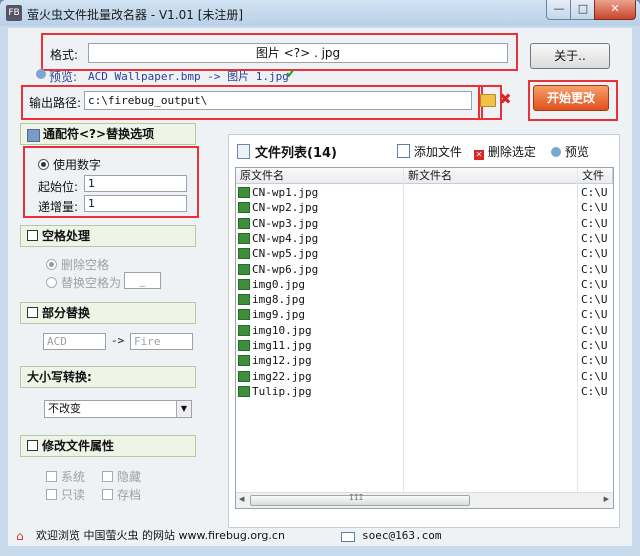 Image resolution: width=640 pixels, height=556 pixels. I want to click on add-files-button: 添加文件, so click(429, 151).